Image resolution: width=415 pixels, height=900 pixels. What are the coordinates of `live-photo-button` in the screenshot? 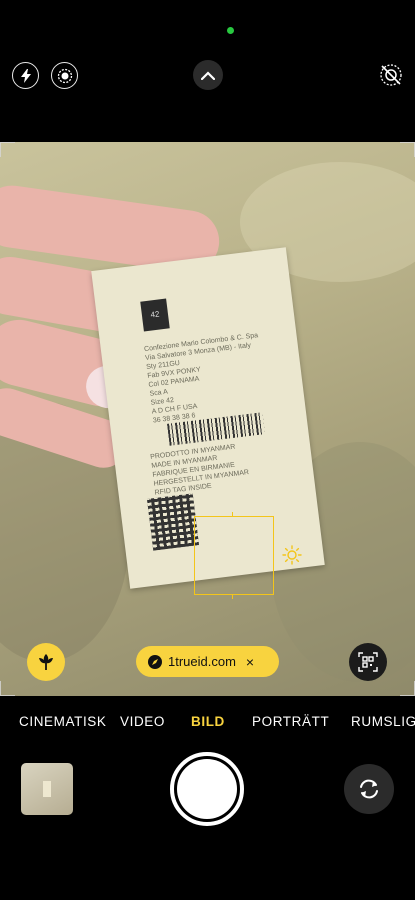 It's located at (64, 75).